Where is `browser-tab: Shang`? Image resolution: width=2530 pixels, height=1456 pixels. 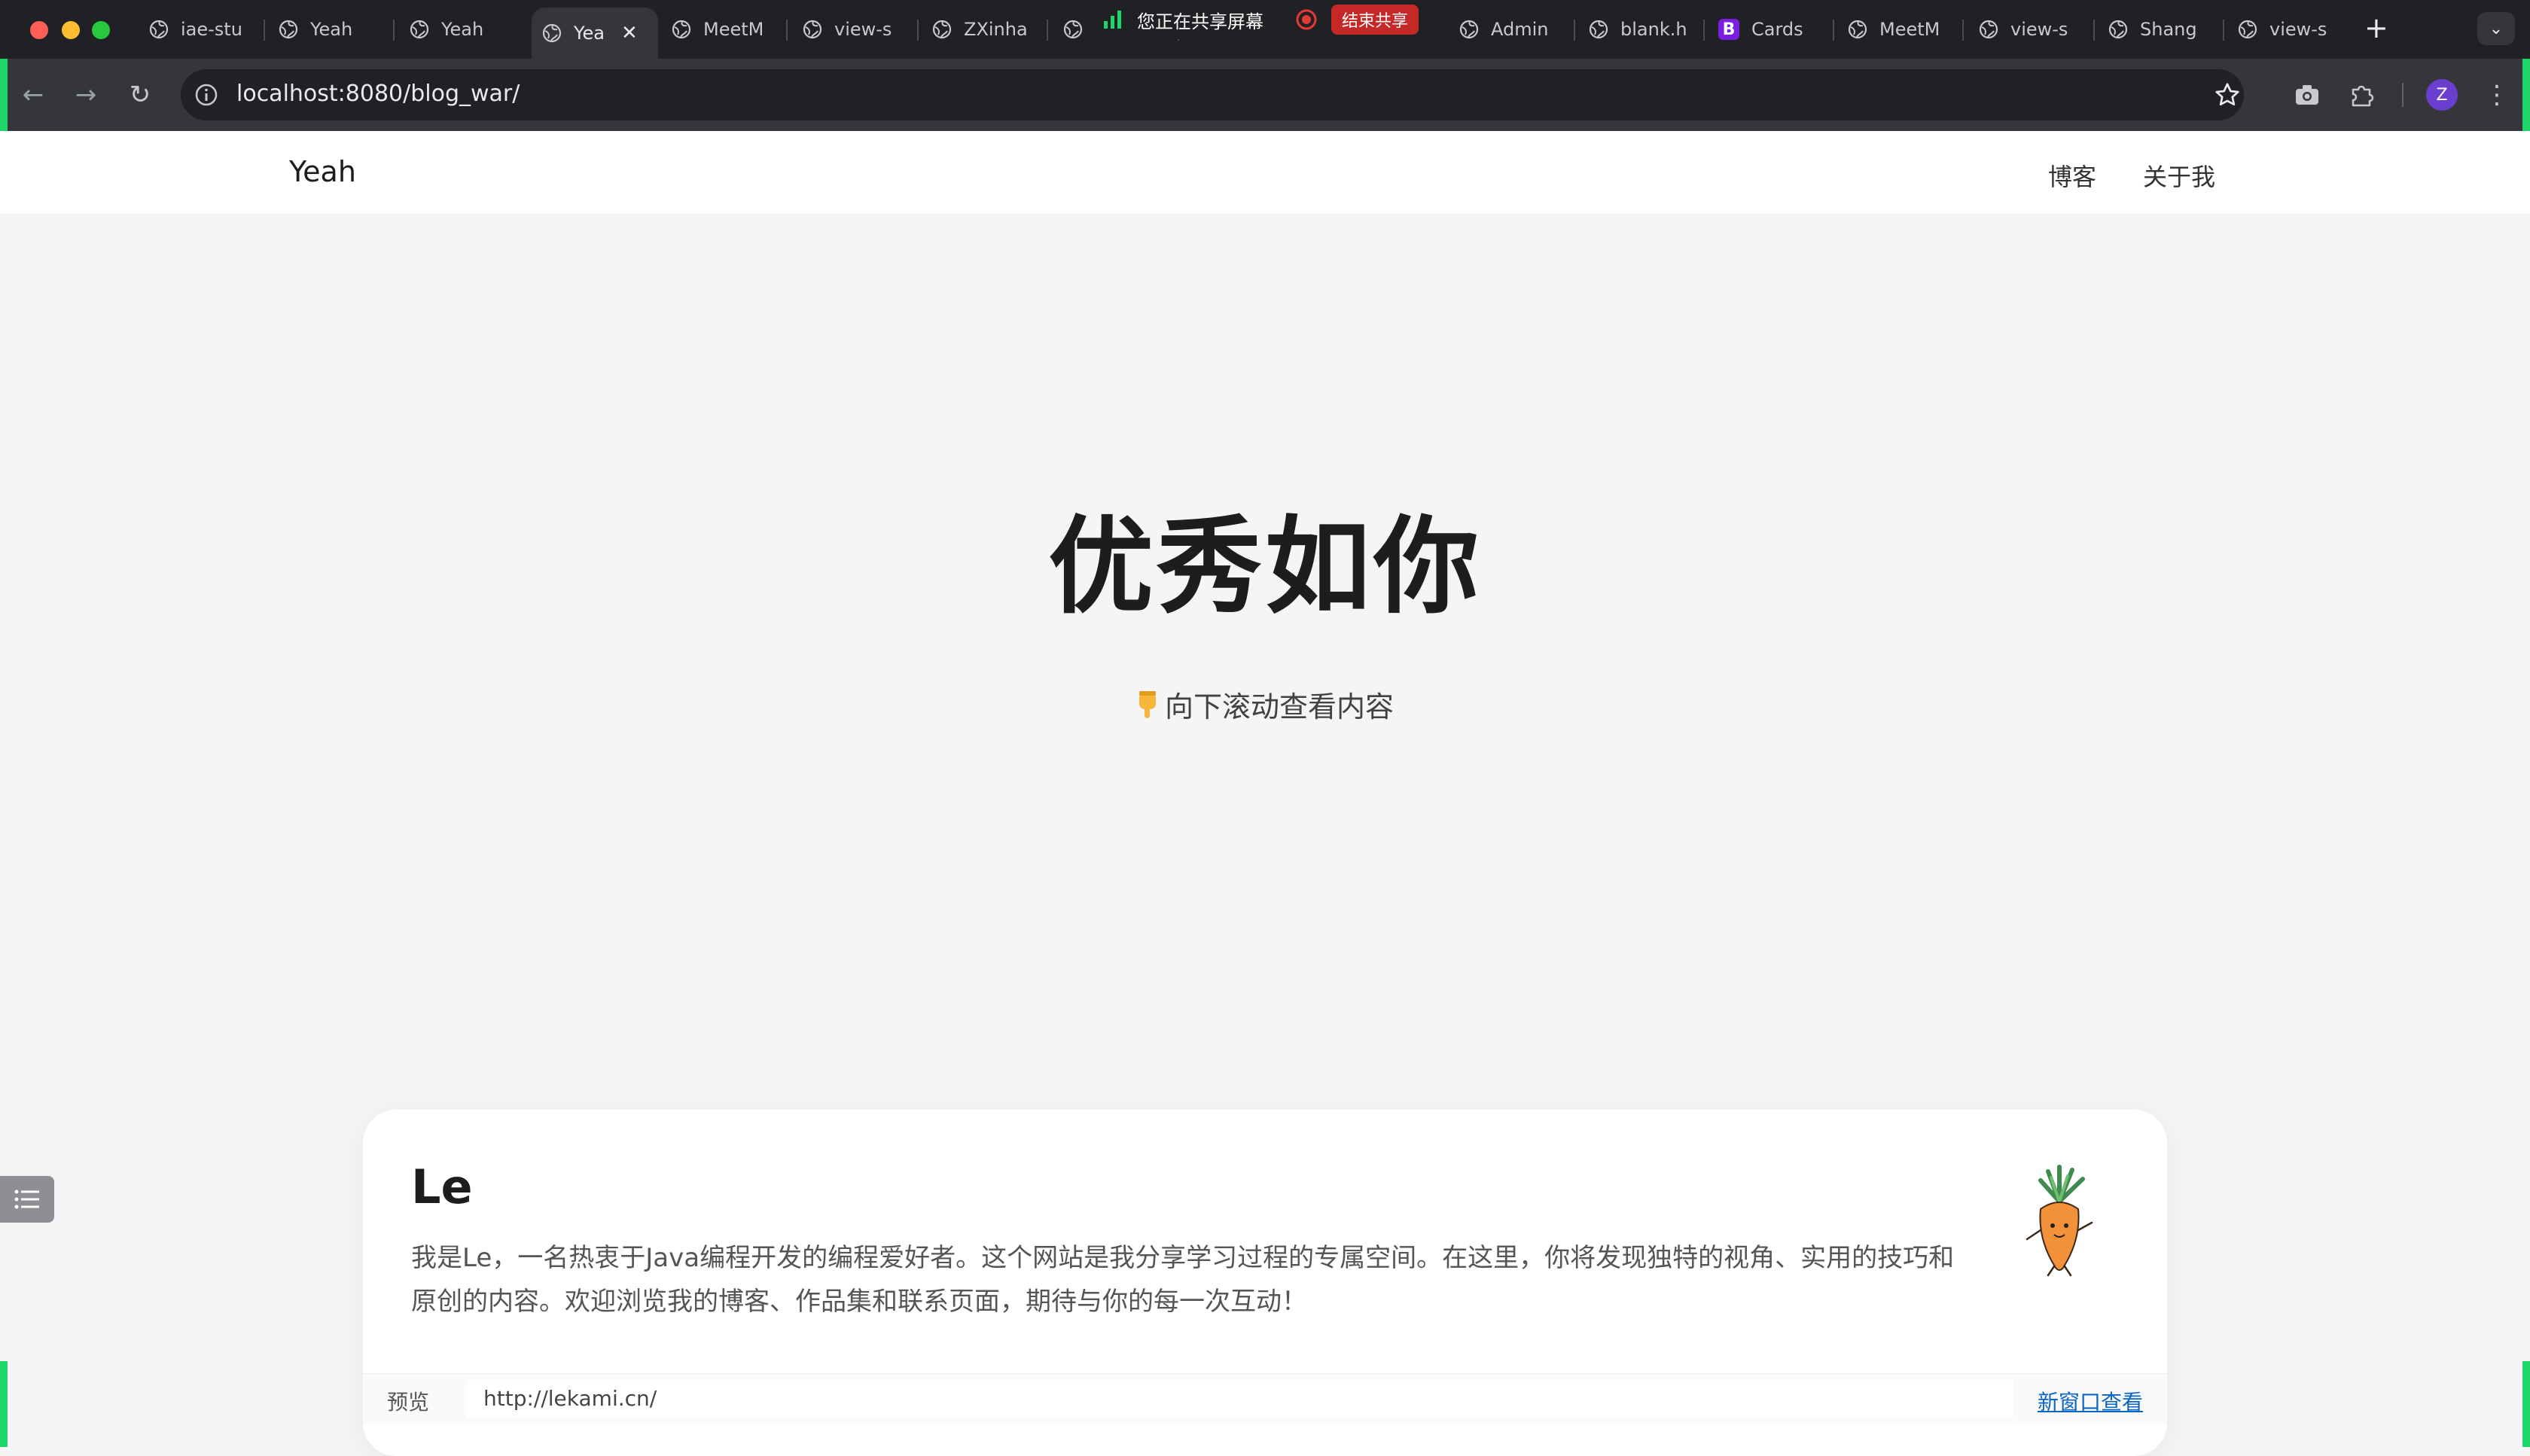 browser-tab: Shang is located at coordinates (2158, 29).